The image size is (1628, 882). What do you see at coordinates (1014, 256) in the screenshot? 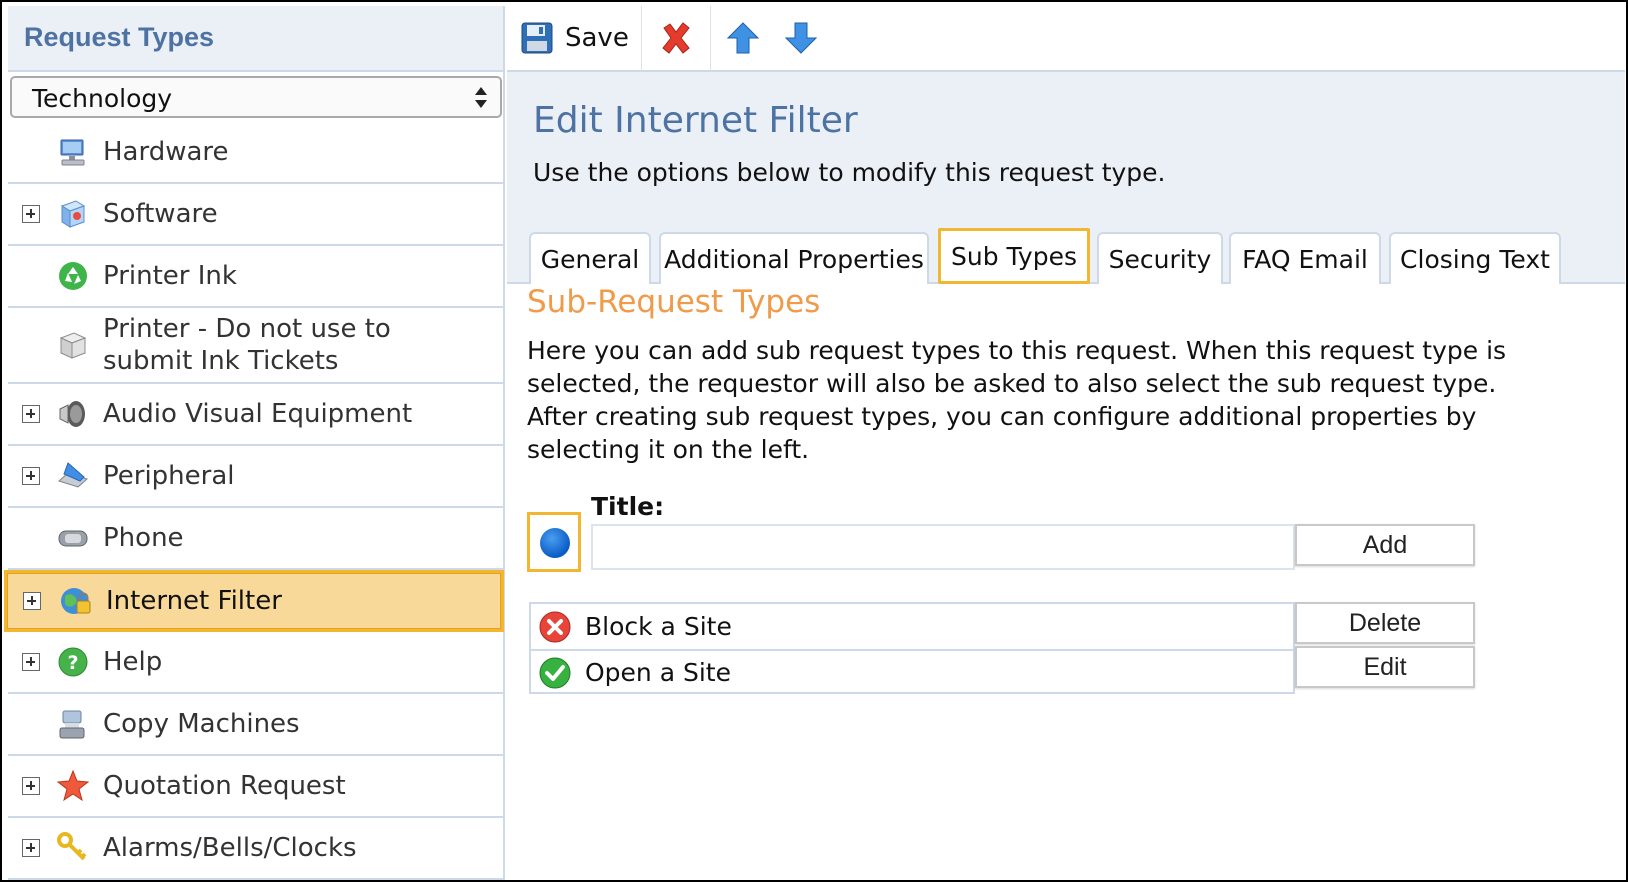
I see `tab-sub-types: Sub Types` at bounding box center [1014, 256].